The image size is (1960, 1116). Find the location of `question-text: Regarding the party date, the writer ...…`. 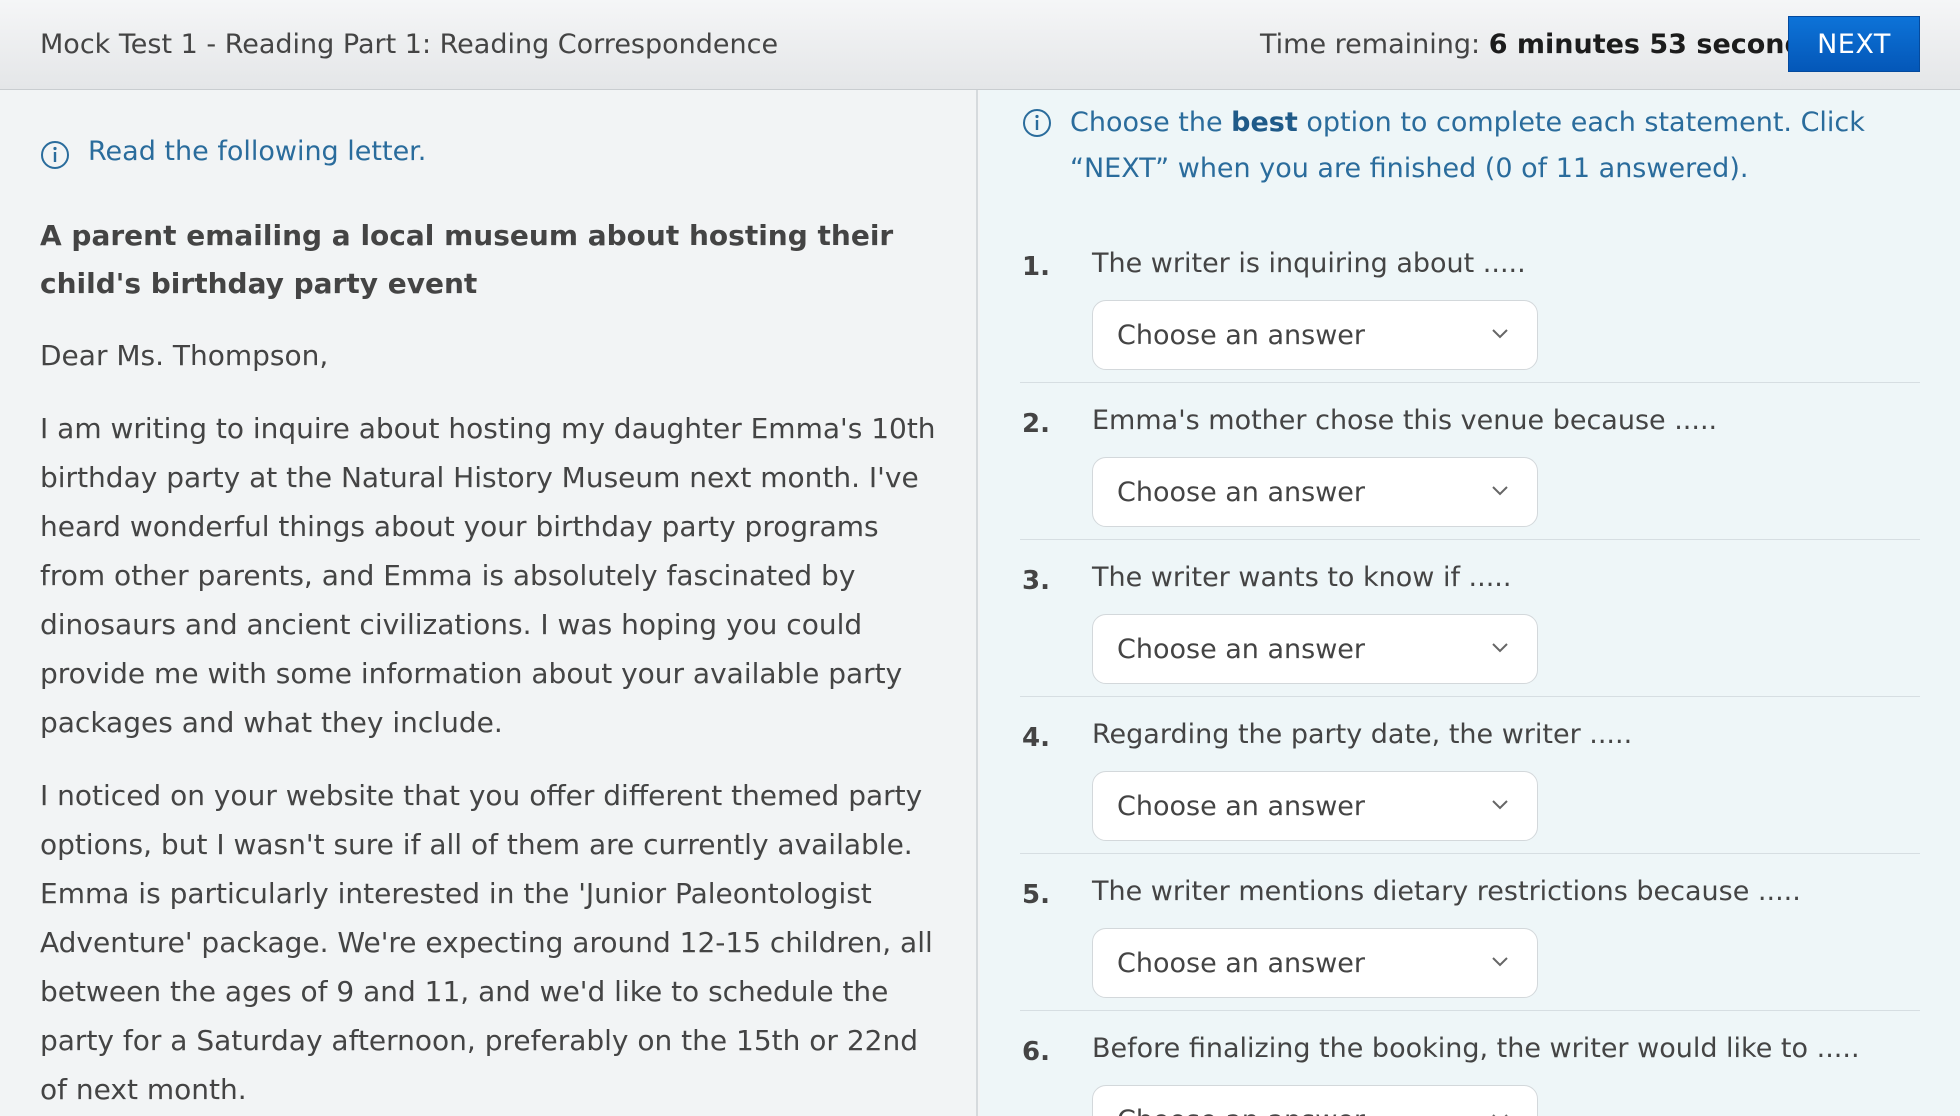

question-text: Regarding the party date, the writer ...… is located at coordinates (1362, 734).